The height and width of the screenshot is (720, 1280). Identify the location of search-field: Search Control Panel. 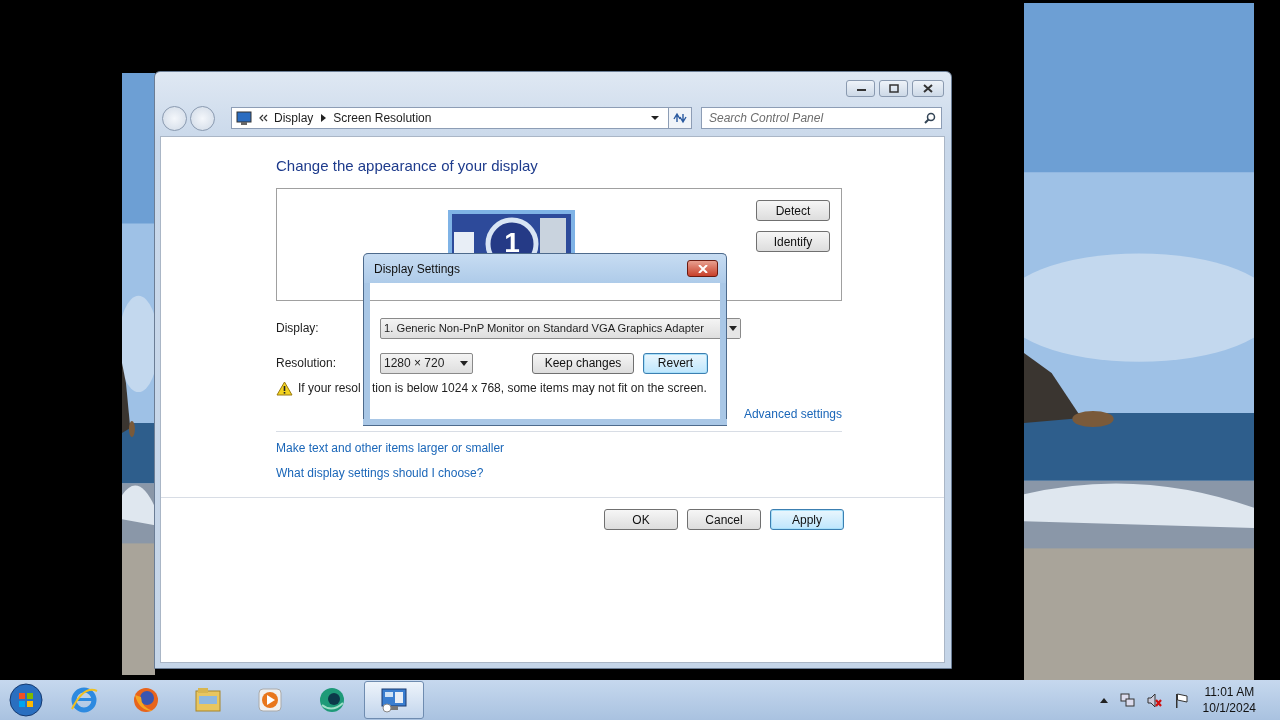
(821, 118).